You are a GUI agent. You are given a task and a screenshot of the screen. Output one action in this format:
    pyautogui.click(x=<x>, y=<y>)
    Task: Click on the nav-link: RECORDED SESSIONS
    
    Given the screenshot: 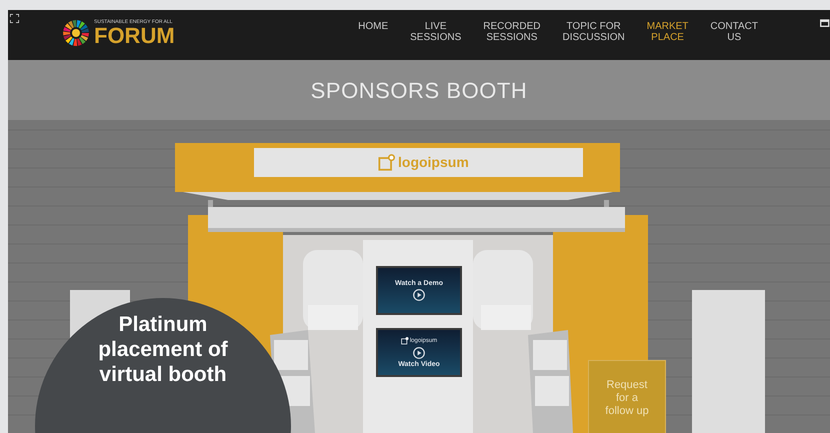 What is the action you would take?
    pyautogui.click(x=511, y=32)
    